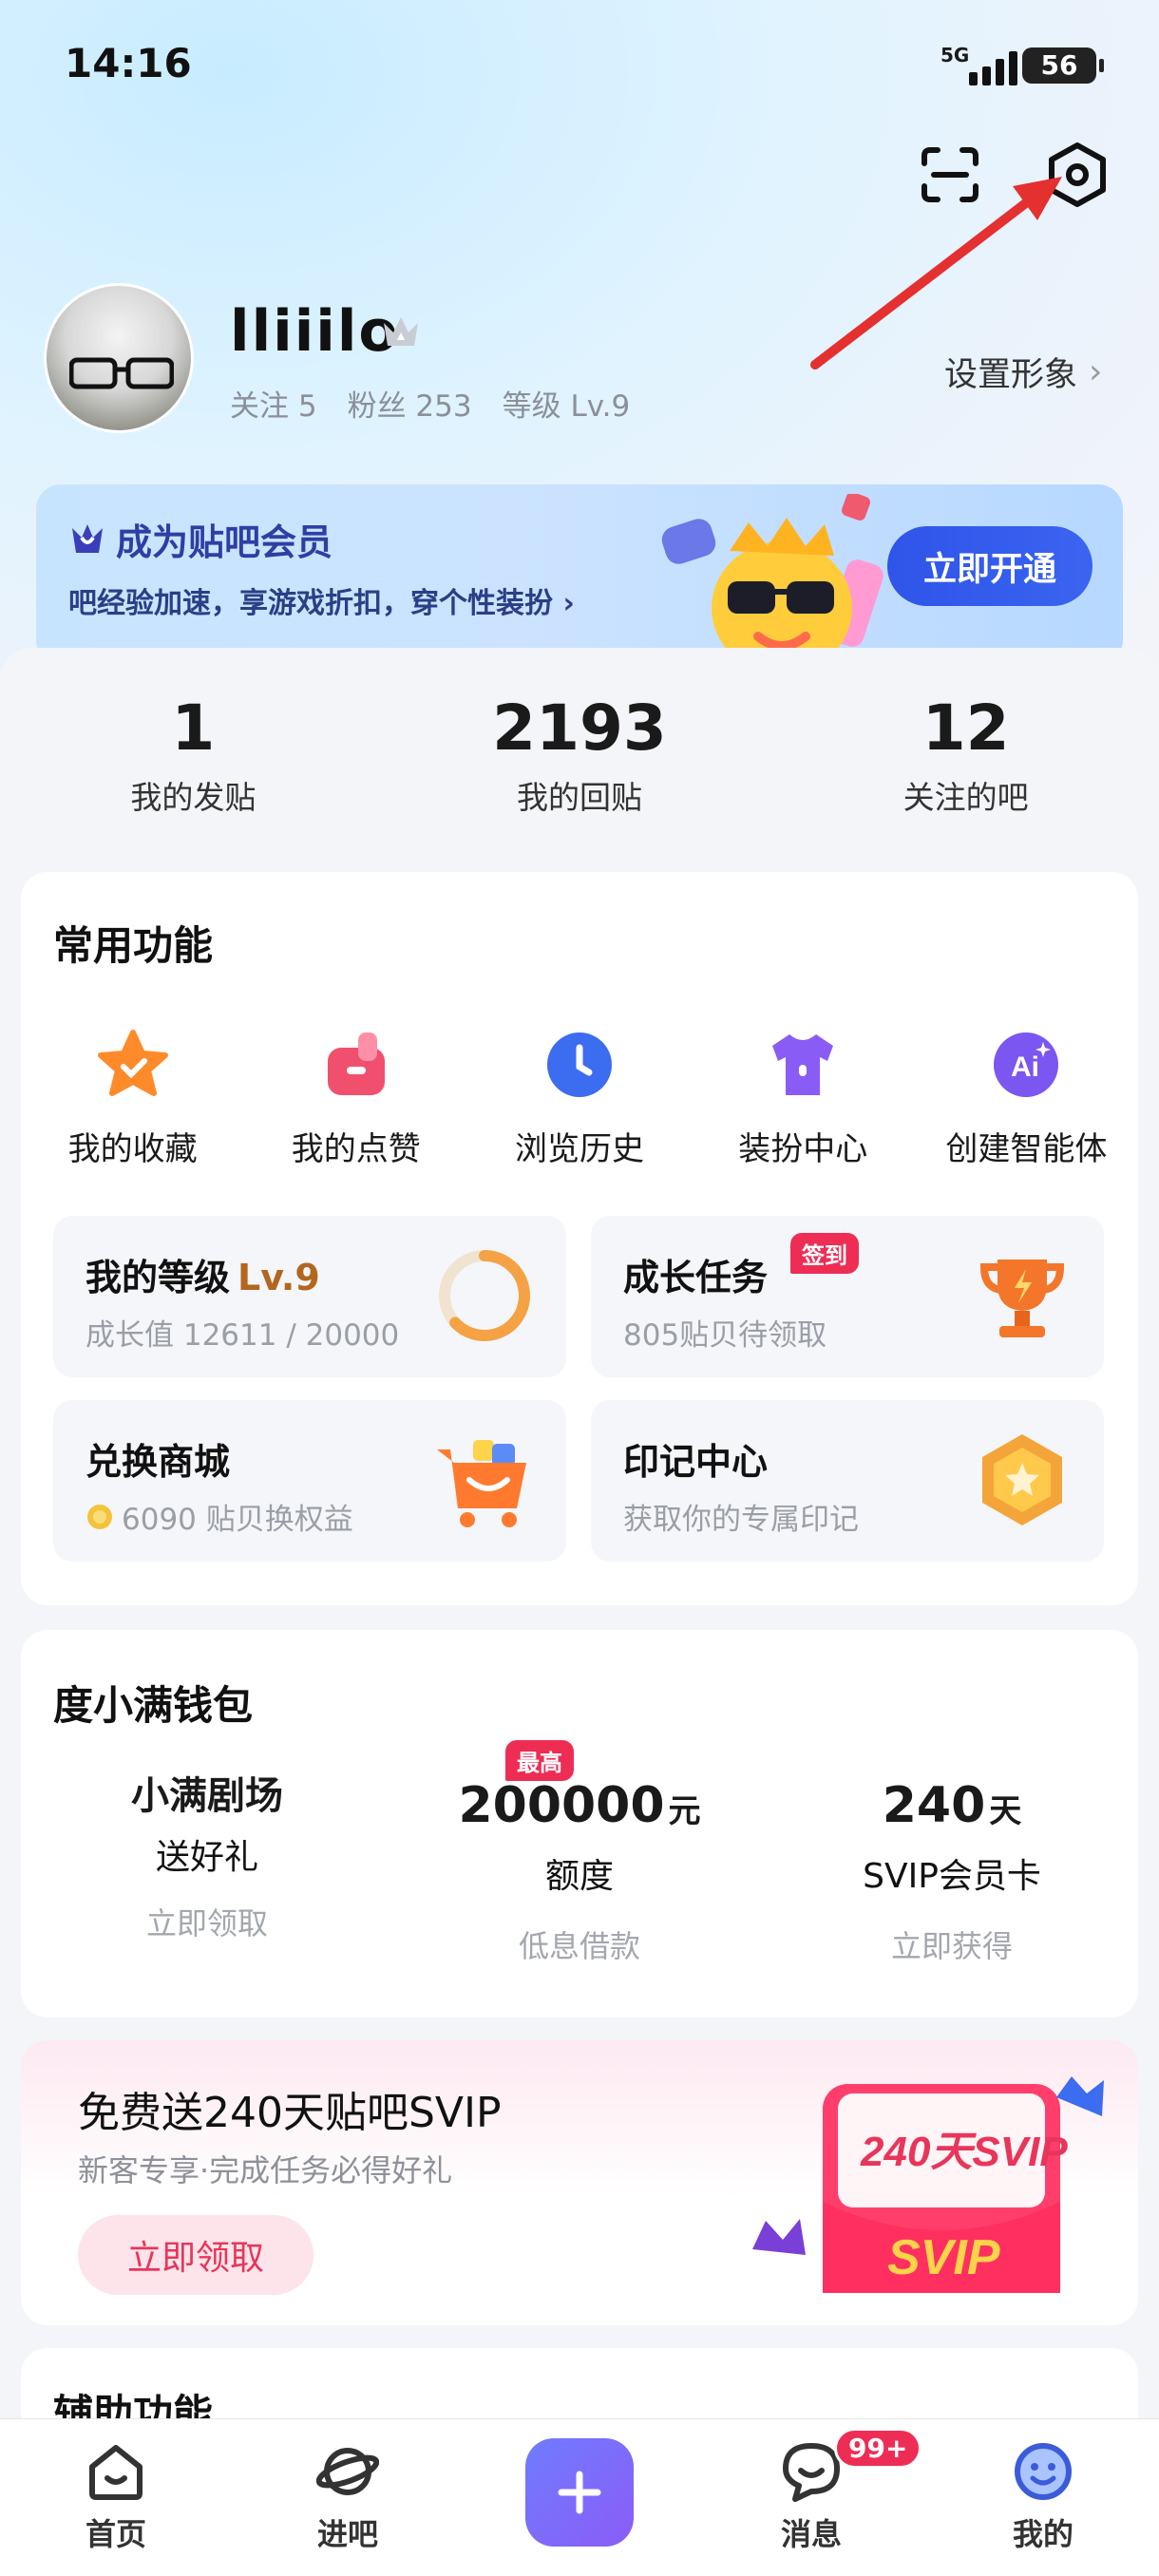  Describe the element at coordinates (847, 1296) in the screenshot. I see `growth-tasks-tile: 成长任务 签到 805贴贝待领取` at that location.